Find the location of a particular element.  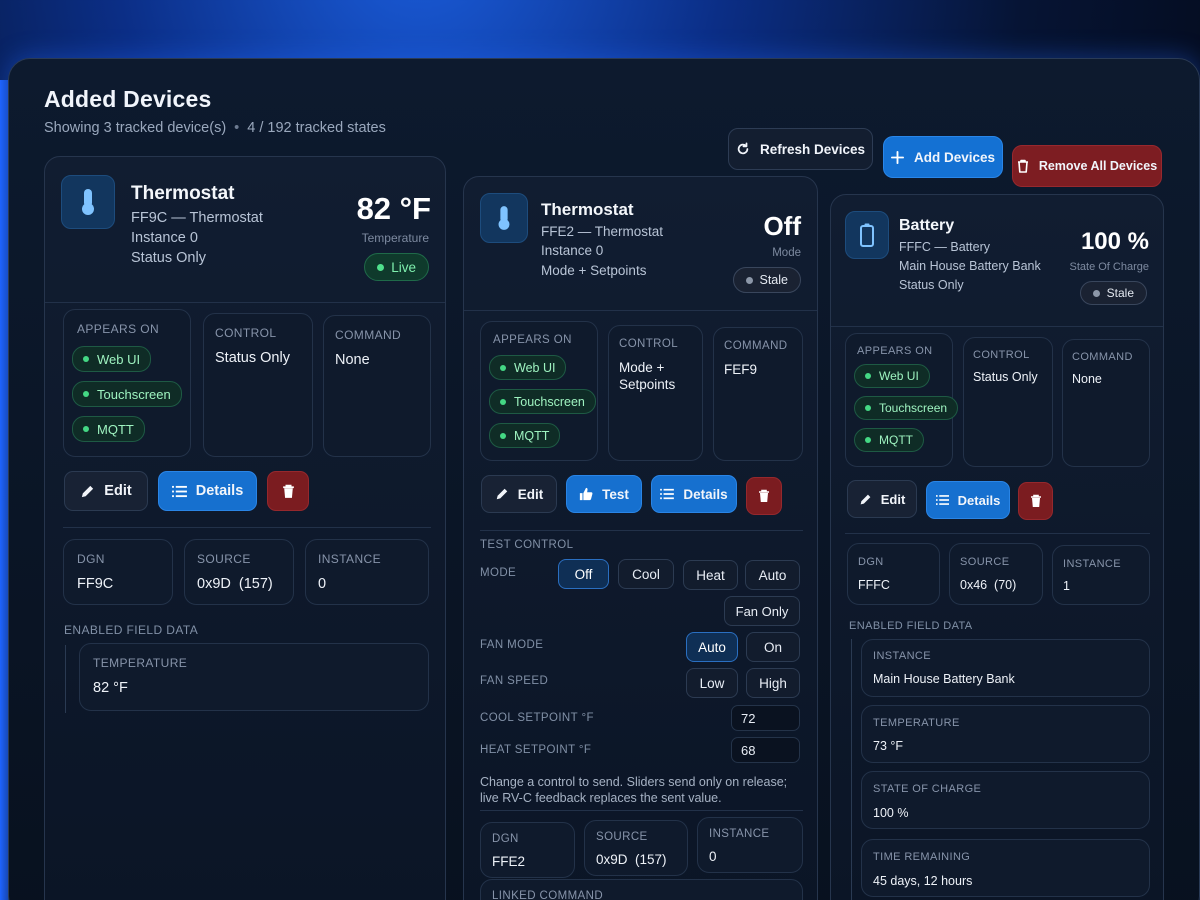

stale-dot-icon is located at coordinates (749, 280).